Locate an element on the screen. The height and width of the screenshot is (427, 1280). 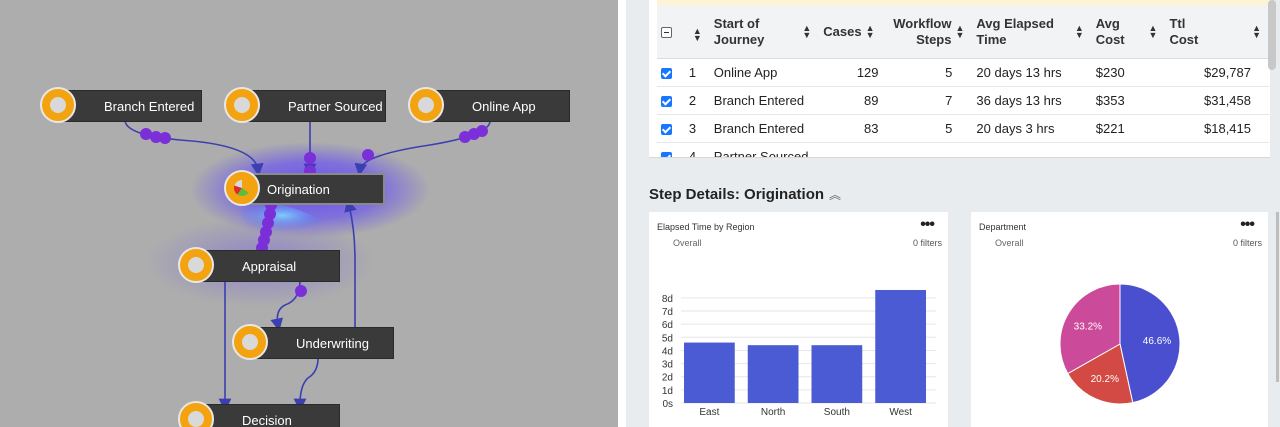
row-number: 2 is located at coordinates (697, 100).